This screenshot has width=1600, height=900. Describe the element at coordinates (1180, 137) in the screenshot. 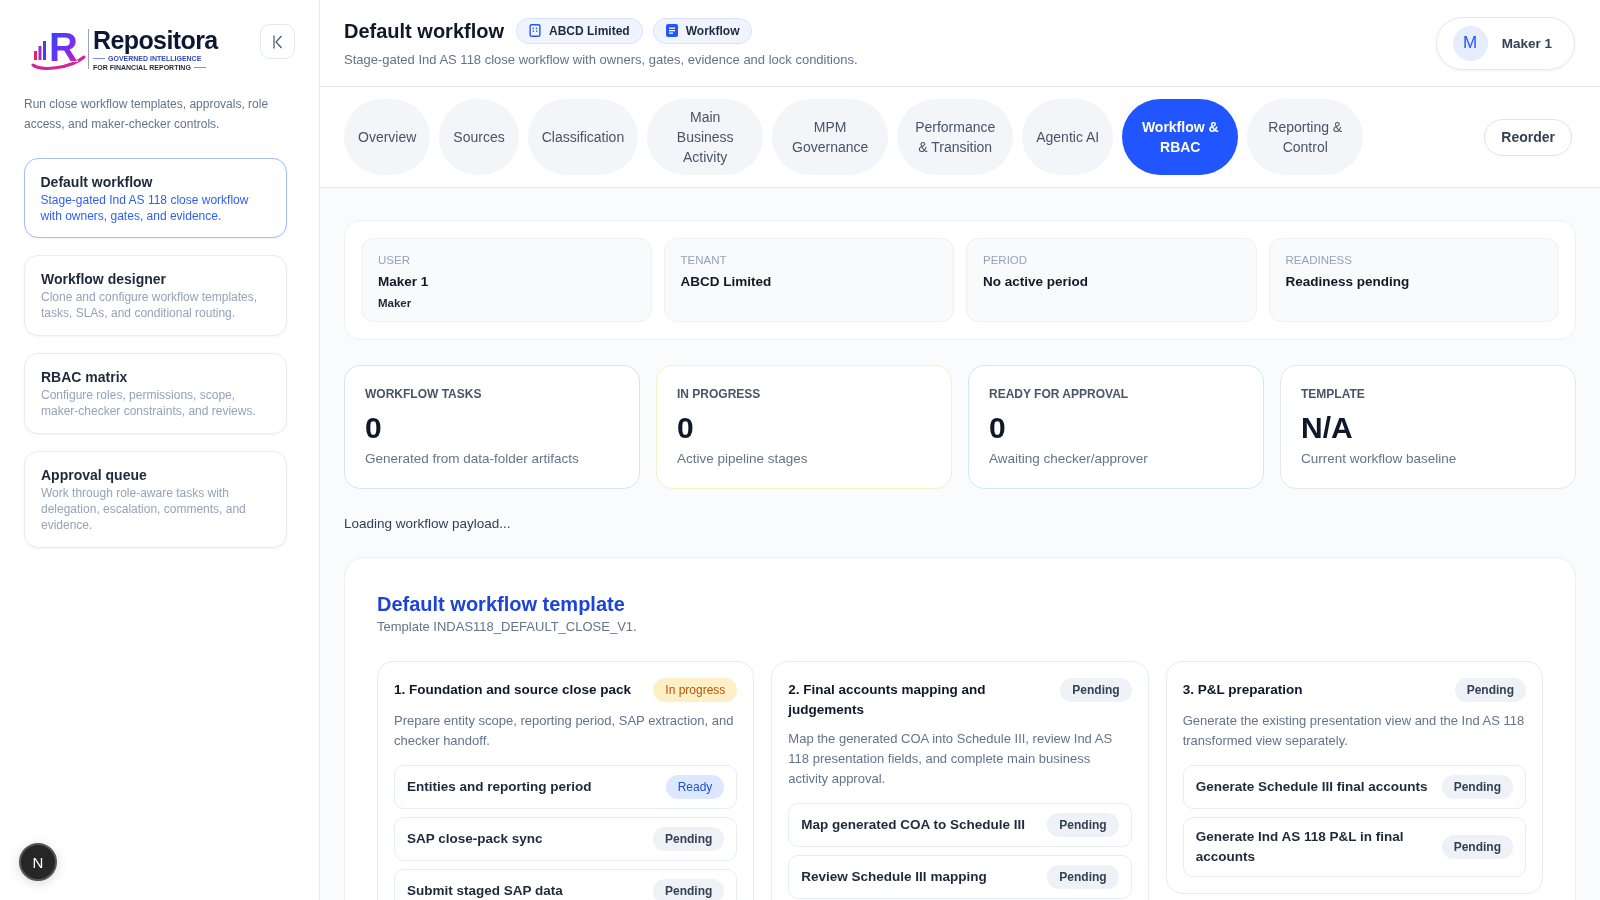

I see `nav-tab: Workflow & RBAC` at that location.